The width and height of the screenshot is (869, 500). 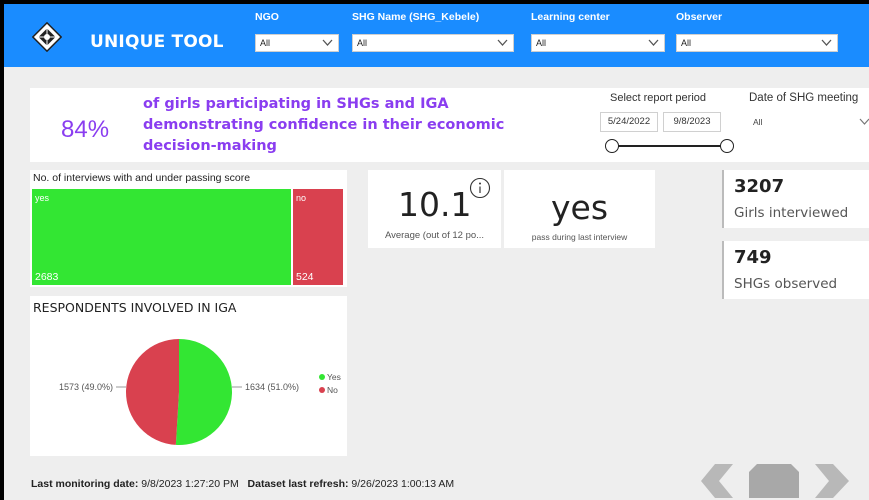 What do you see at coordinates (157, 42) in the screenshot?
I see `app-title: UNIQUE TOOL` at bounding box center [157, 42].